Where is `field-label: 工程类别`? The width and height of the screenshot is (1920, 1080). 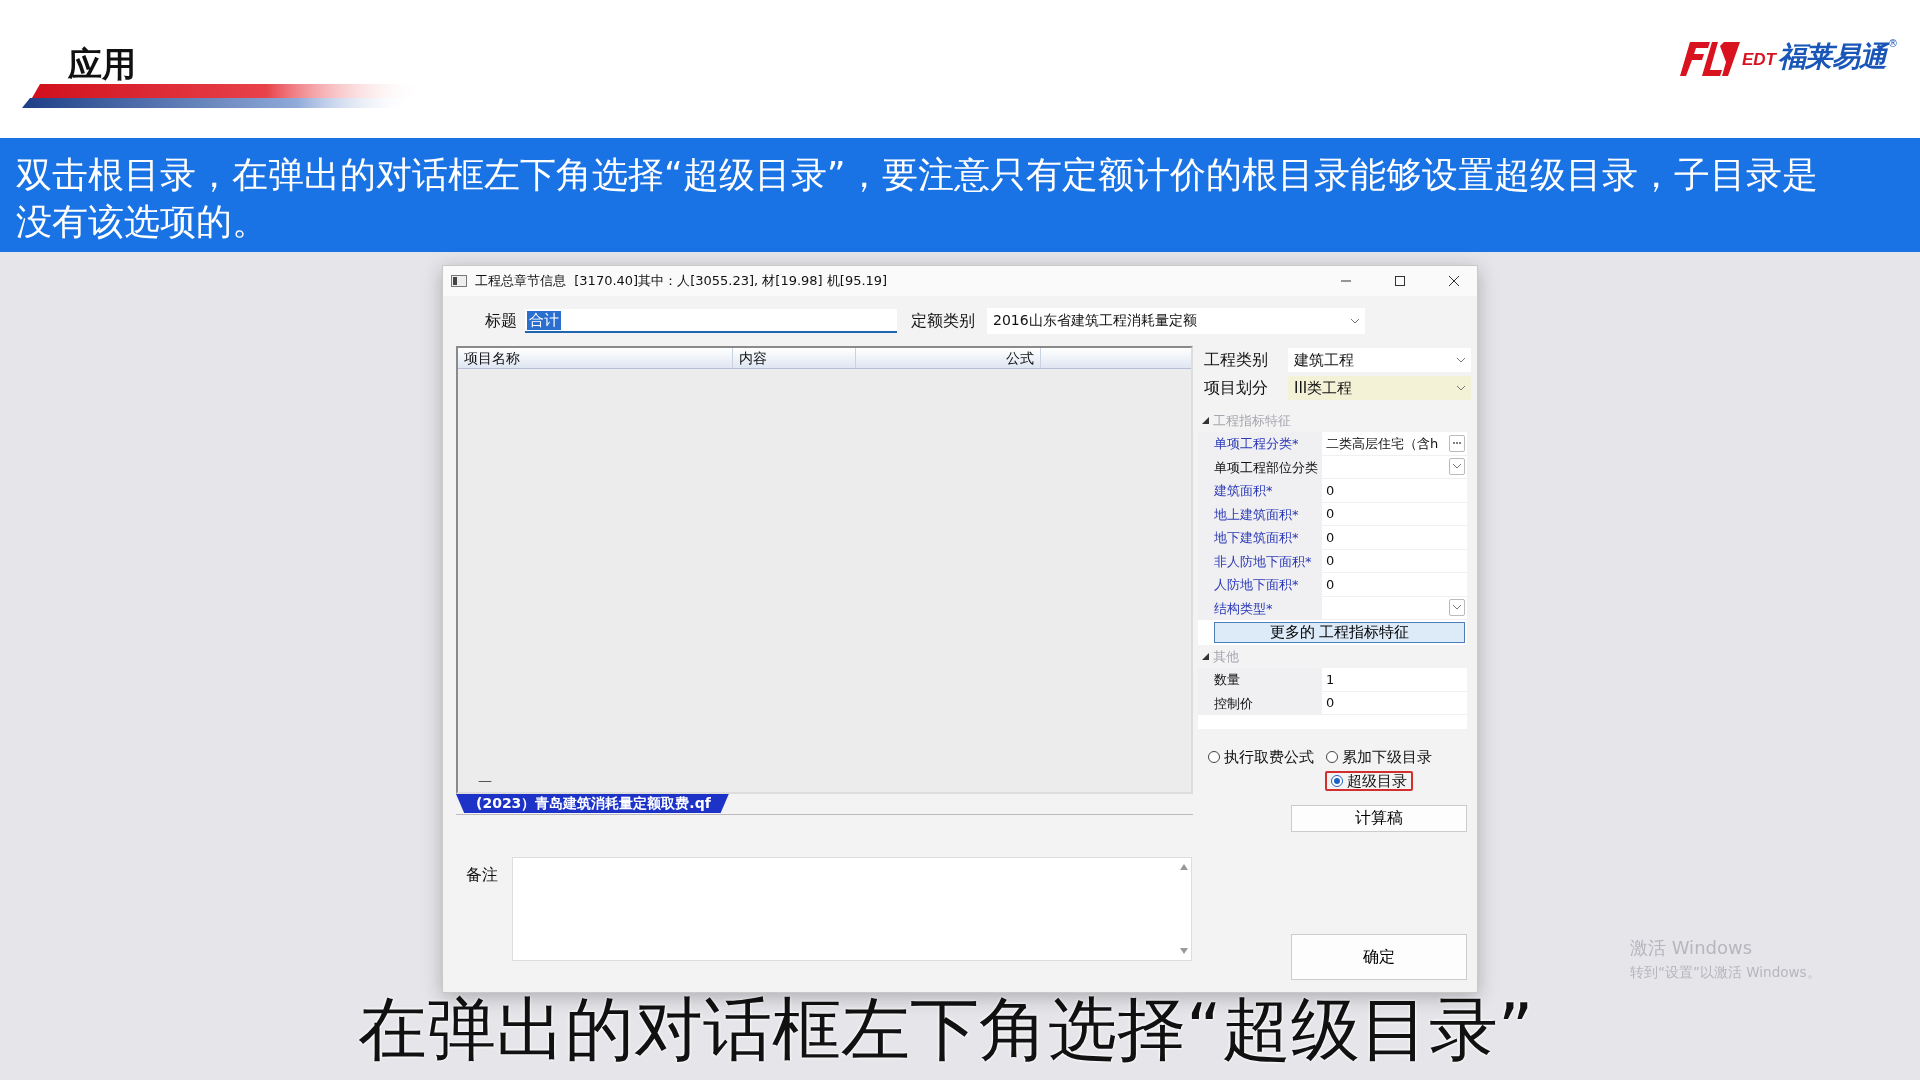 field-label: 工程类别 is located at coordinates (1236, 360).